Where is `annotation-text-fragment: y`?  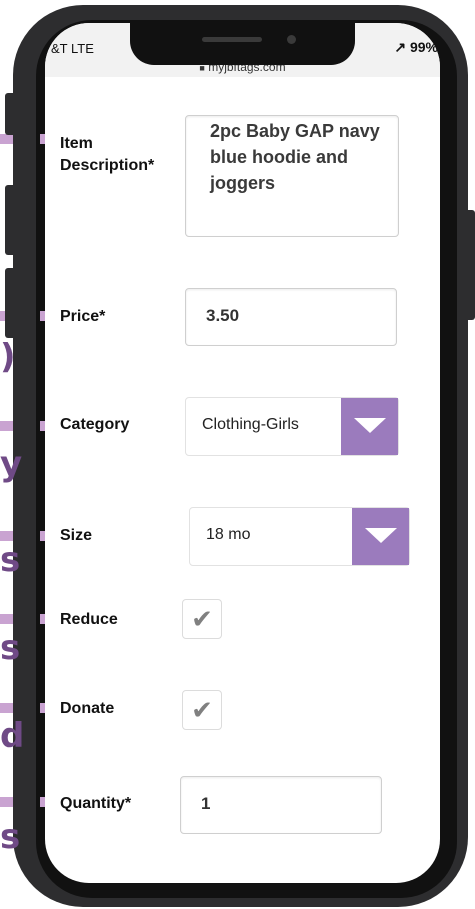
annotation-text-fragment: y is located at coordinates (11, 464).